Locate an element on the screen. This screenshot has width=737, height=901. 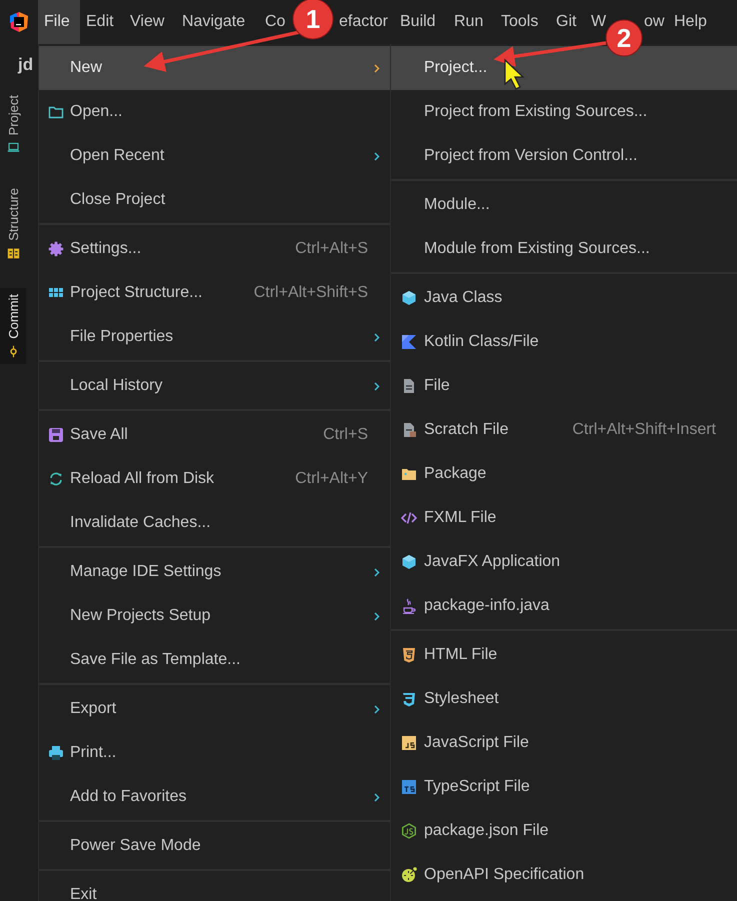
code-brackets-icon is located at coordinates (409, 518).